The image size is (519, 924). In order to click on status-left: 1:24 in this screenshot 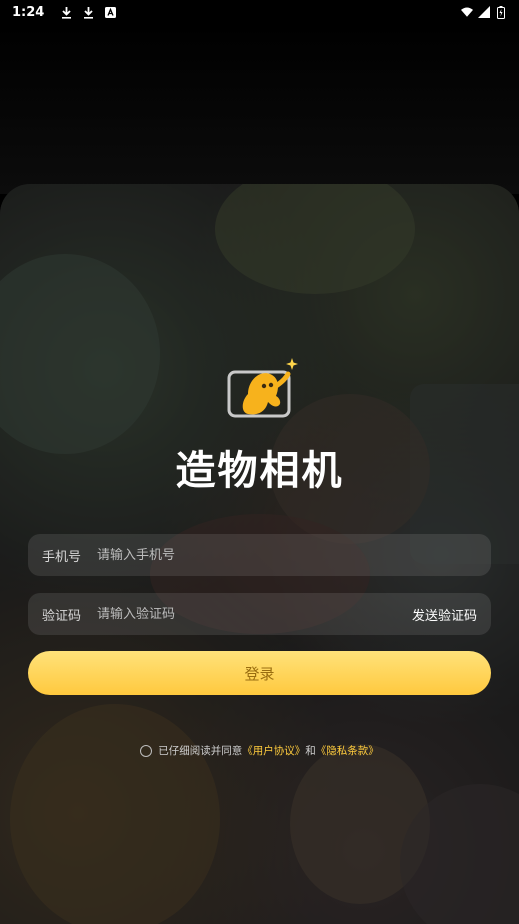, I will do `click(64, 12)`.